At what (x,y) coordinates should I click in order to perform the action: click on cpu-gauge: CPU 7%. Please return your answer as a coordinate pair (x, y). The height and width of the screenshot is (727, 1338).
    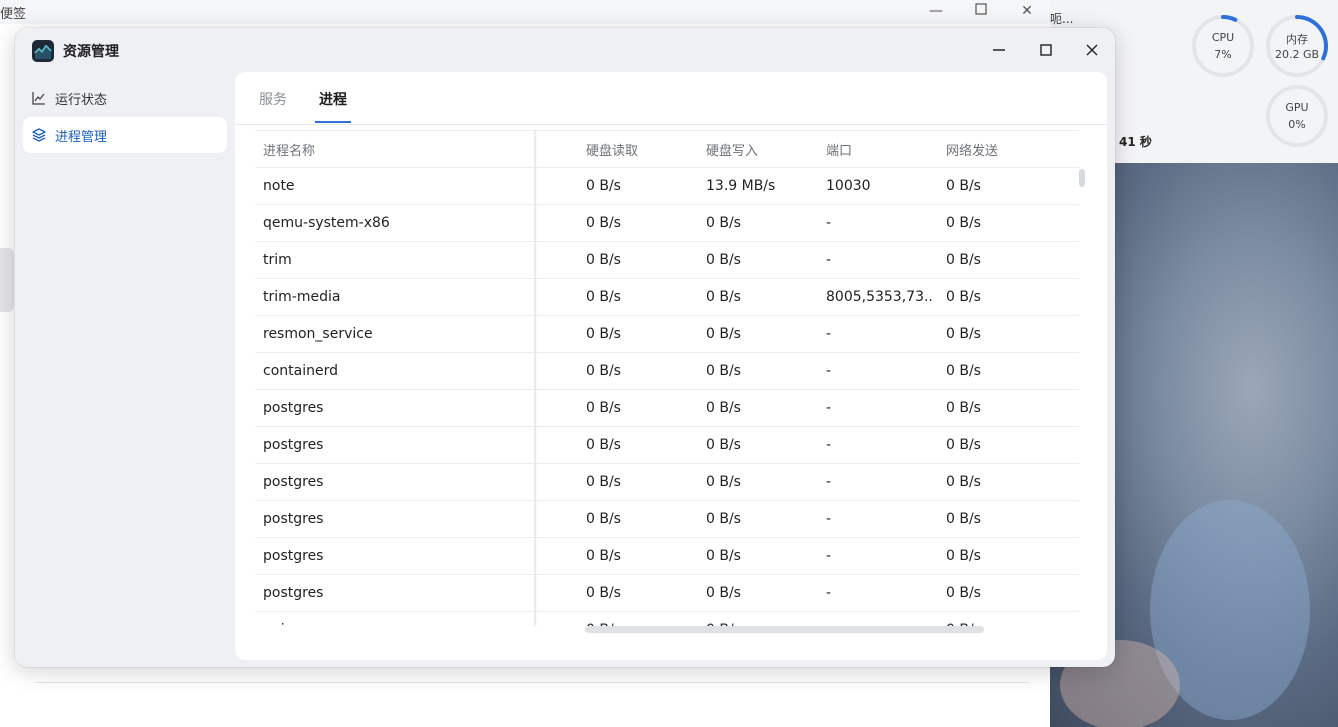
    Looking at the image, I should click on (1223, 46).